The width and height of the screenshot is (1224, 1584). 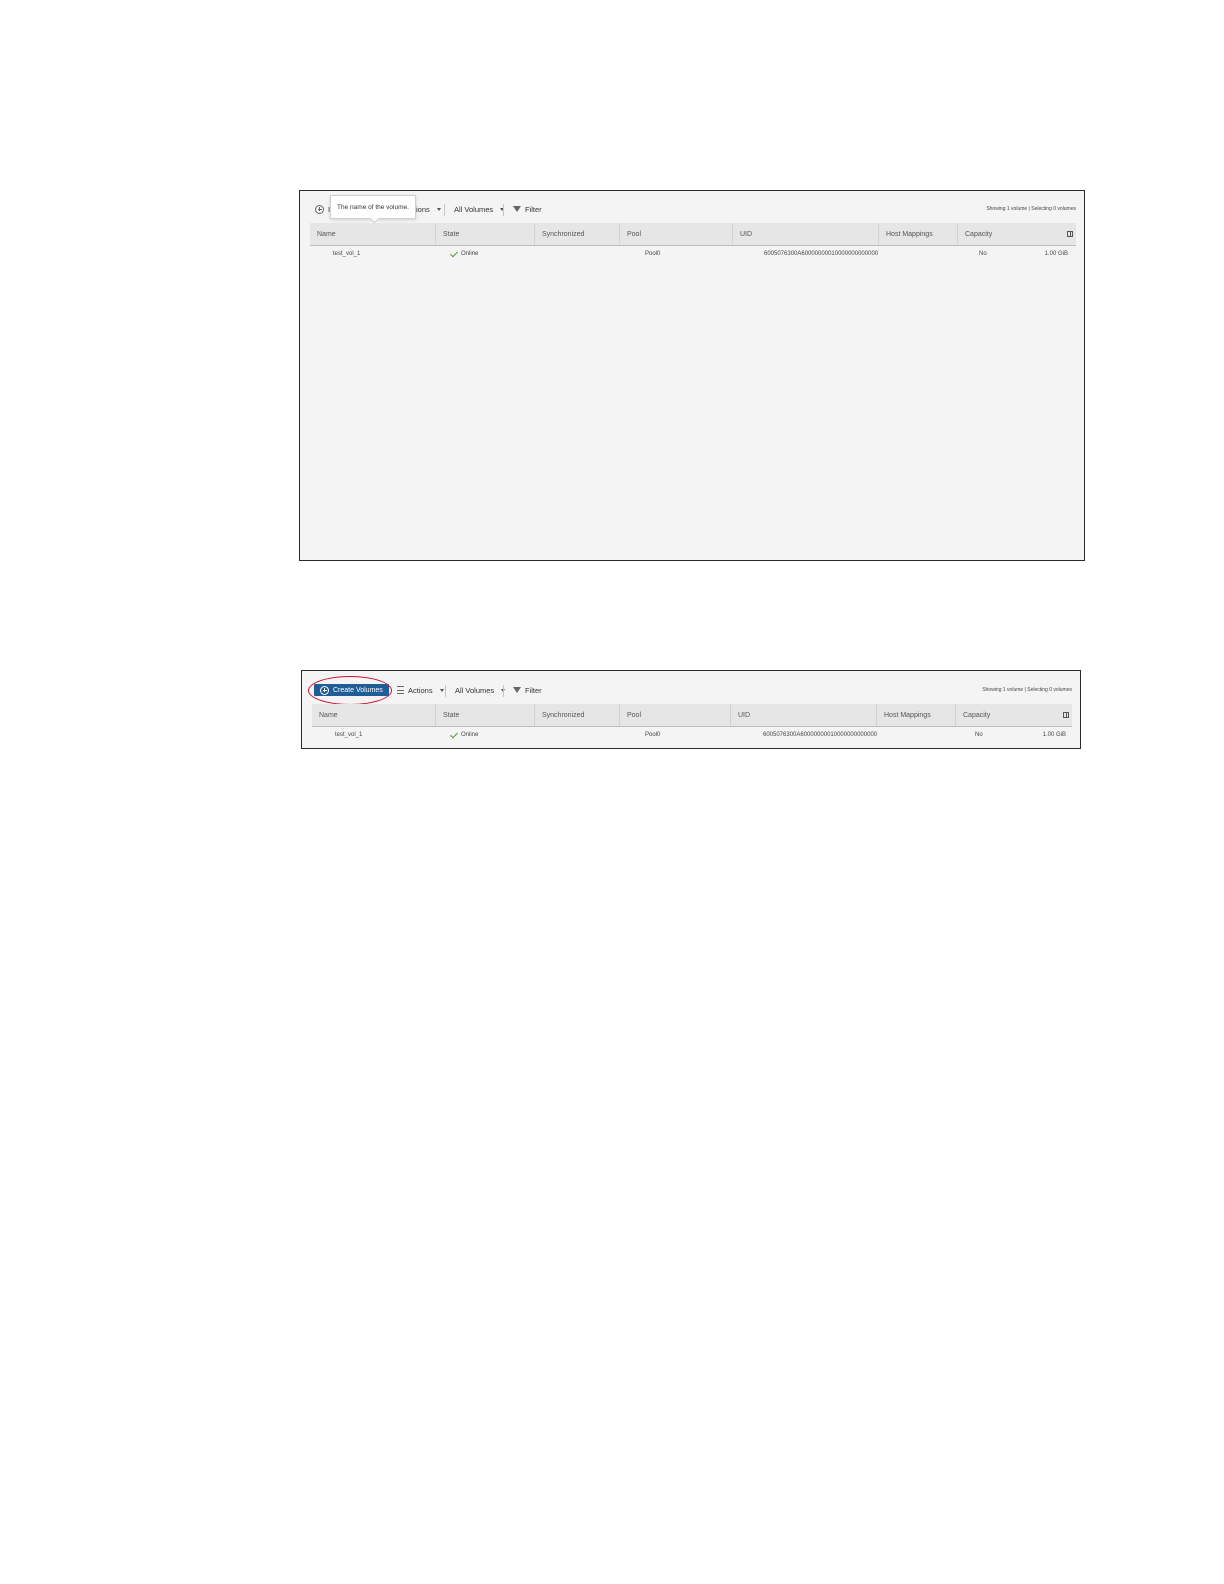 I want to click on name-tooltip: The name of the volume., so click(x=373, y=207).